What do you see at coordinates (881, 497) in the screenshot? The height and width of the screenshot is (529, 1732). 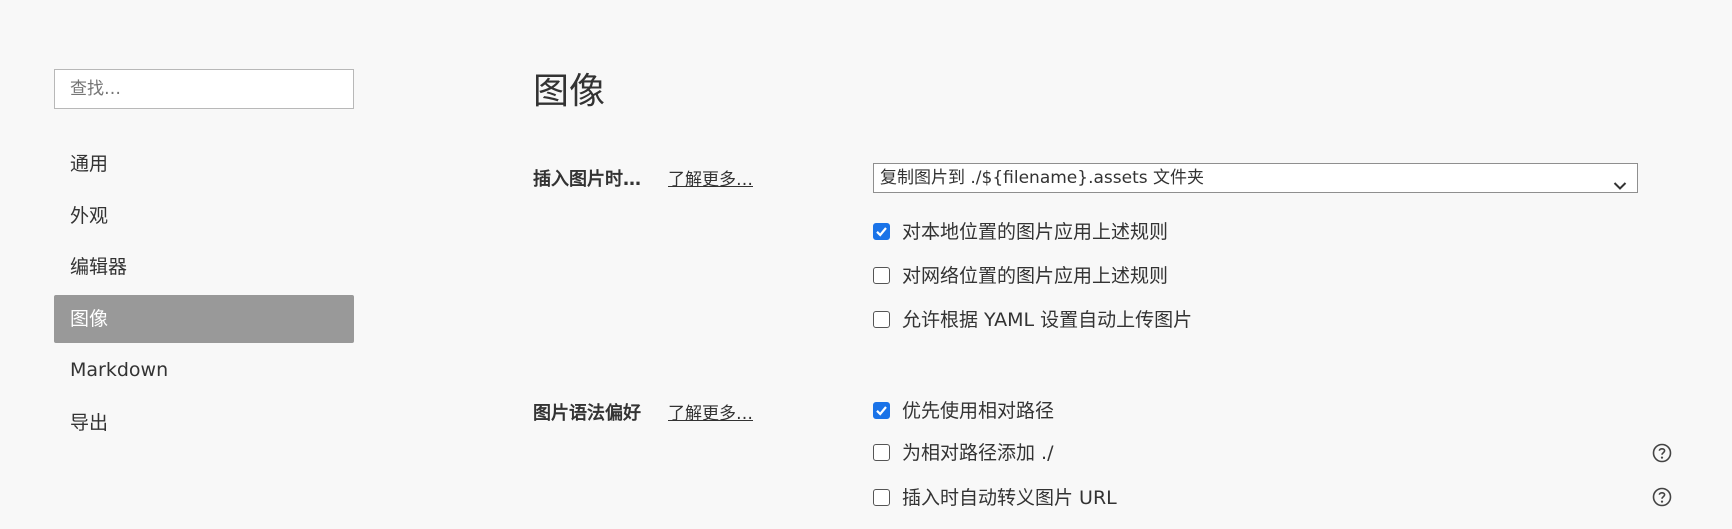 I see `checkbox-escape-image-url` at bounding box center [881, 497].